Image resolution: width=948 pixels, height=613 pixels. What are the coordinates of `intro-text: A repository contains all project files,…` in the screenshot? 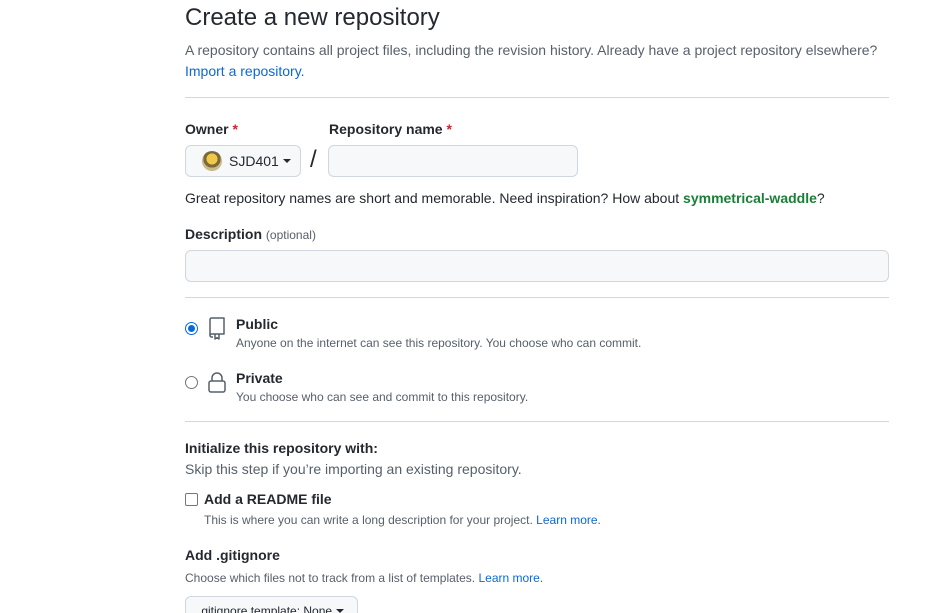 It's located at (540, 61).